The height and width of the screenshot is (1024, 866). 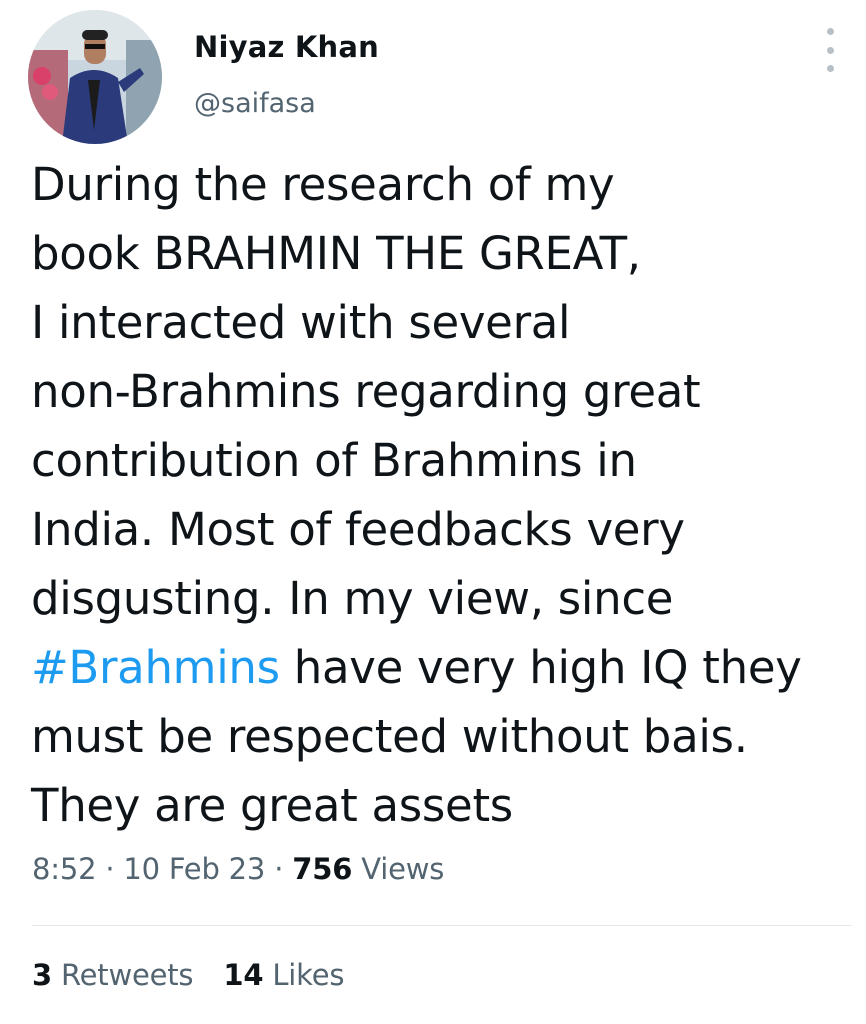 What do you see at coordinates (323, 184) in the screenshot?
I see `tweet-line: During the research of my` at bounding box center [323, 184].